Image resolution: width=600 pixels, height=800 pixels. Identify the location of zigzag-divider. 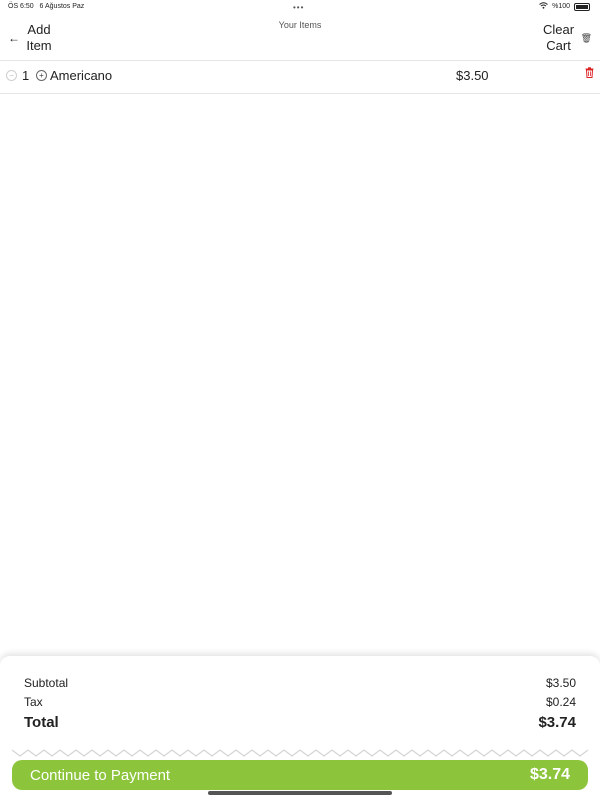
(300, 753).